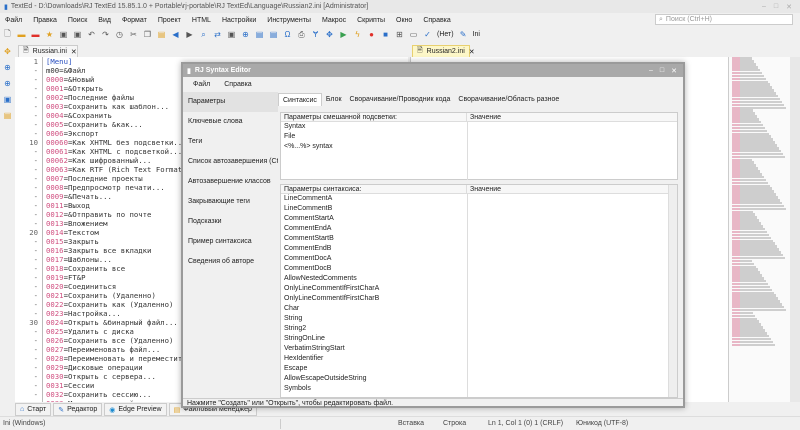 Image resolution: width=800 pixels, height=430 pixels. Describe the element at coordinates (374, 369) in the screenshot. I see `table-row: Escape` at that location.